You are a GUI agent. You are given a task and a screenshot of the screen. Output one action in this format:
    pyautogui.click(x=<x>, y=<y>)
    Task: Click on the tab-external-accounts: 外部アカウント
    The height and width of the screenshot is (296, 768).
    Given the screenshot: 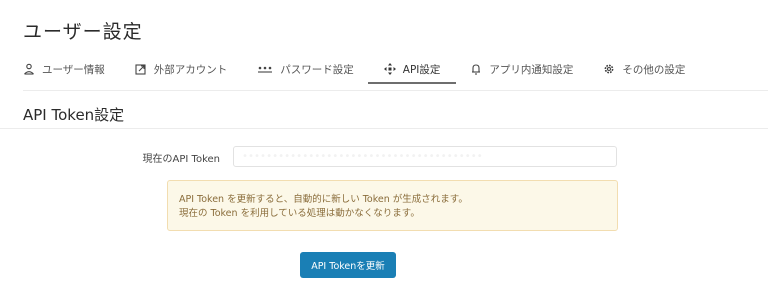 What is the action you would take?
    pyautogui.click(x=181, y=69)
    